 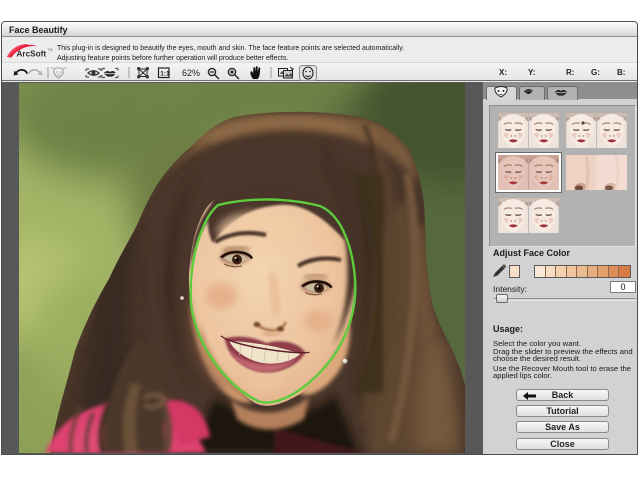 I want to click on svg-text: TM, so click(x=50, y=50).